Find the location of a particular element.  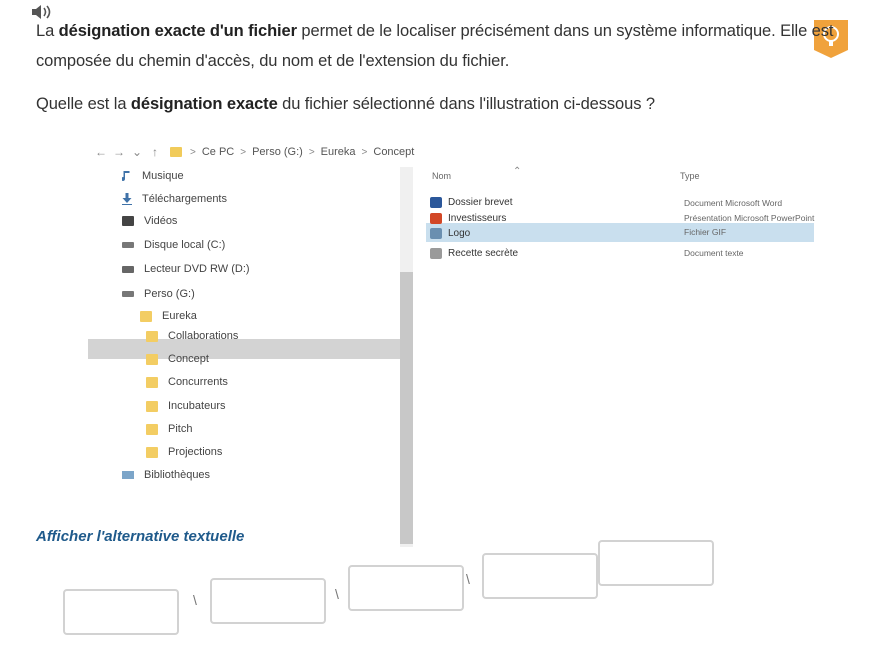

library-icon is located at coordinates (128, 475).